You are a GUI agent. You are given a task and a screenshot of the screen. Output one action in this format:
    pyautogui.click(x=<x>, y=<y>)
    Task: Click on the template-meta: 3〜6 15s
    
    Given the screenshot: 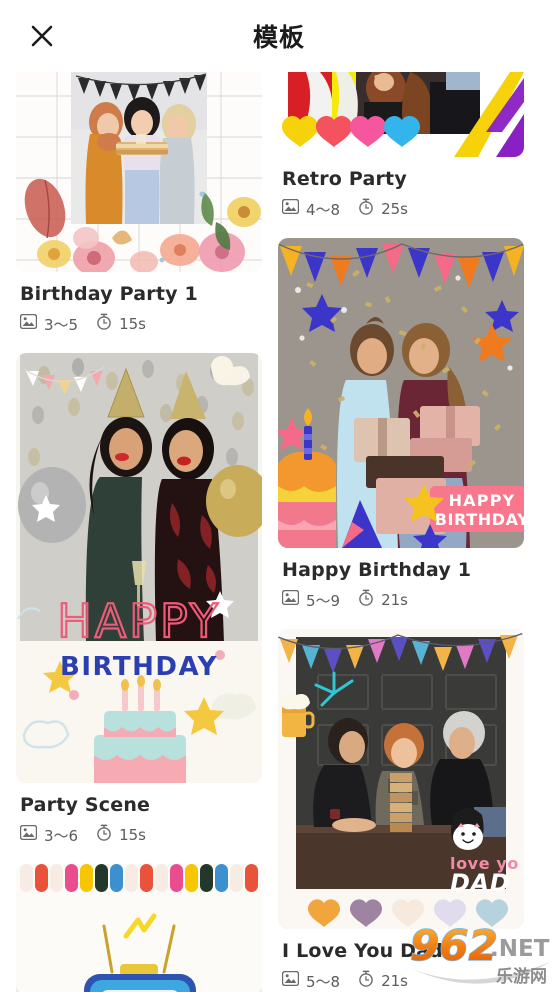 What is the action you would take?
    pyautogui.click(x=140, y=835)
    